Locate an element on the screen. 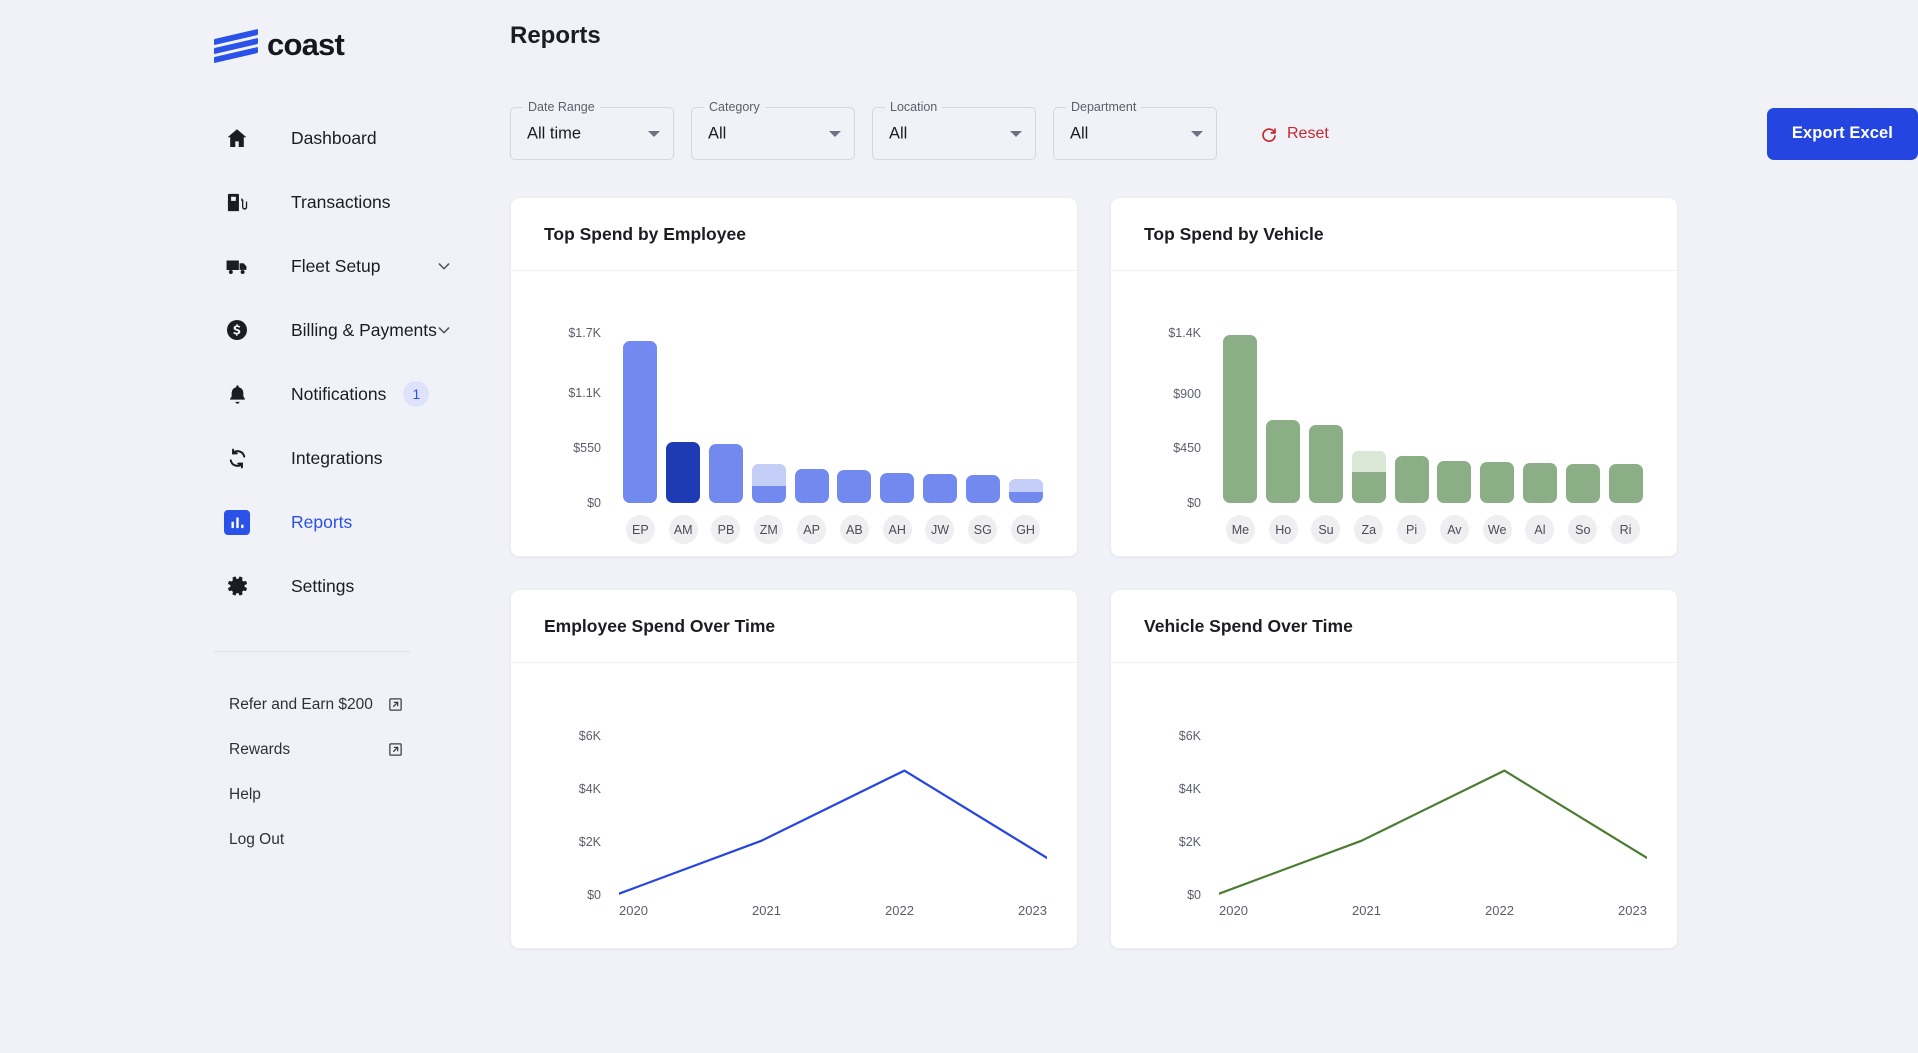 The width and height of the screenshot is (1918, 1053). filter-category: Category All is located at coordinates (773, 130).